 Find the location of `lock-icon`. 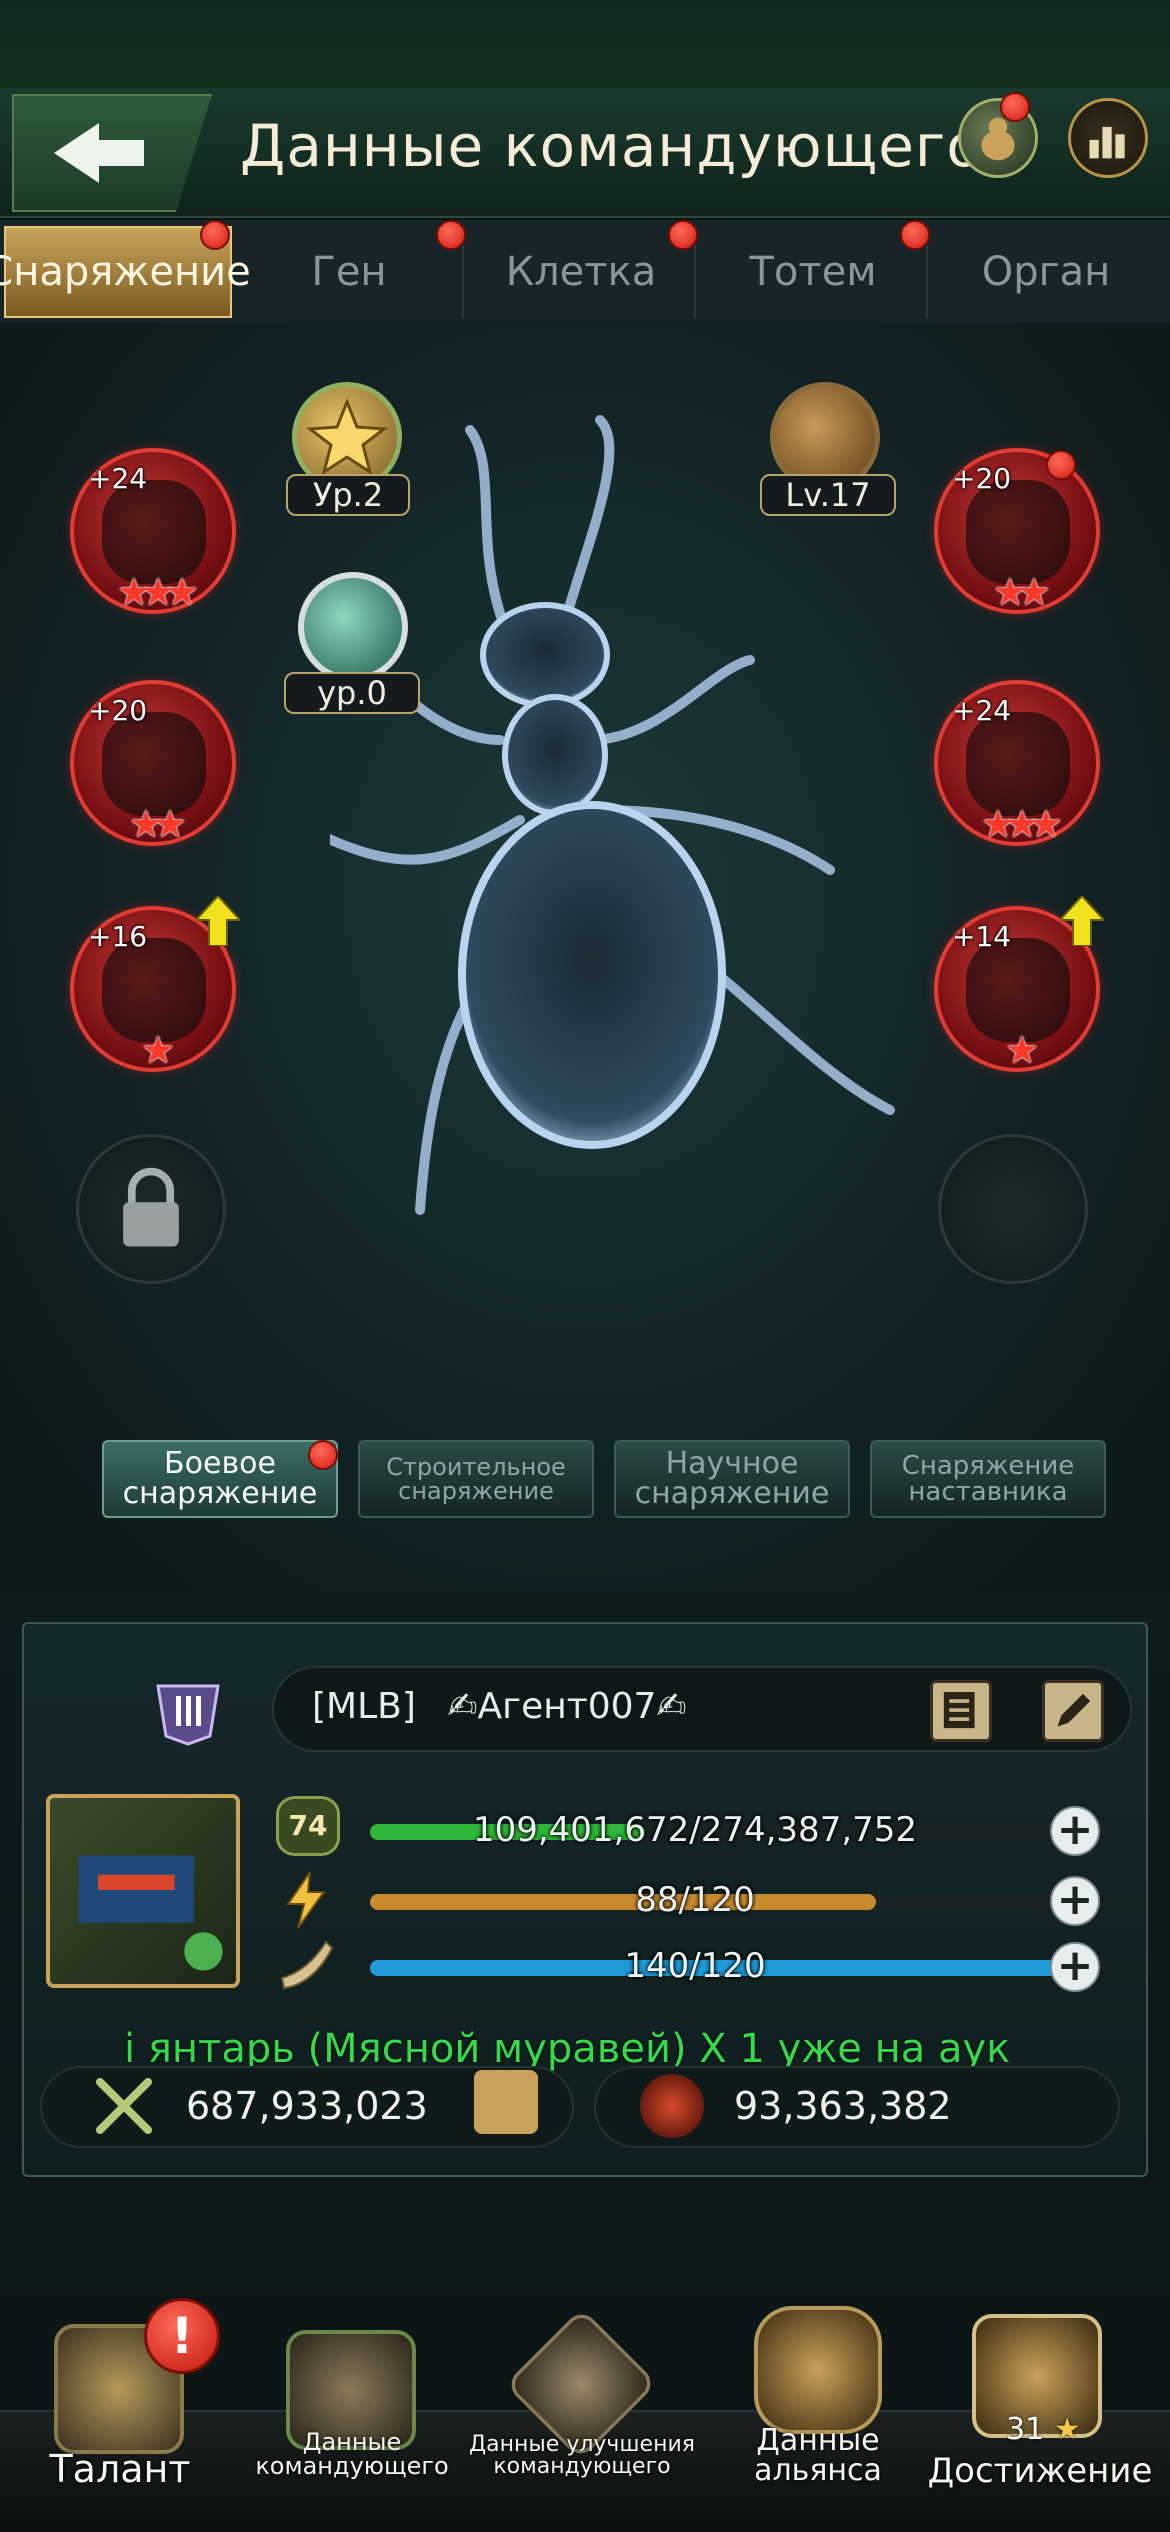

lock-icon is located at coordinates (151, 1207).